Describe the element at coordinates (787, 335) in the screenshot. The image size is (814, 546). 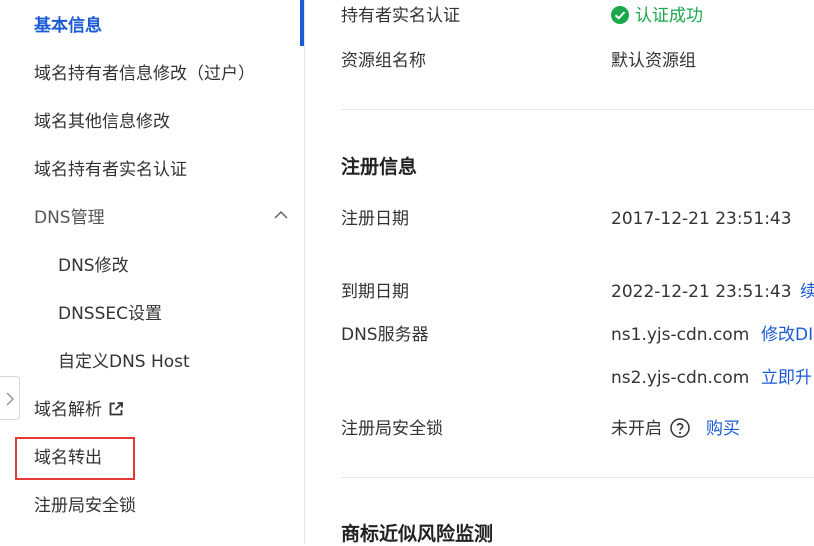
I see `modify-dns-link: 修改DI` at that location.